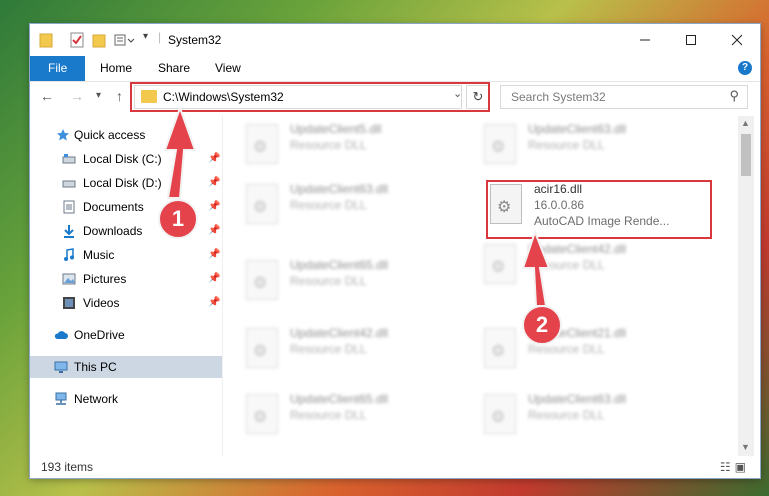 This screenshot has height=496, width=769. Describe the element at coordinates (178, 219) in the screenshot. I see `step-marker-1: 1` at that location.